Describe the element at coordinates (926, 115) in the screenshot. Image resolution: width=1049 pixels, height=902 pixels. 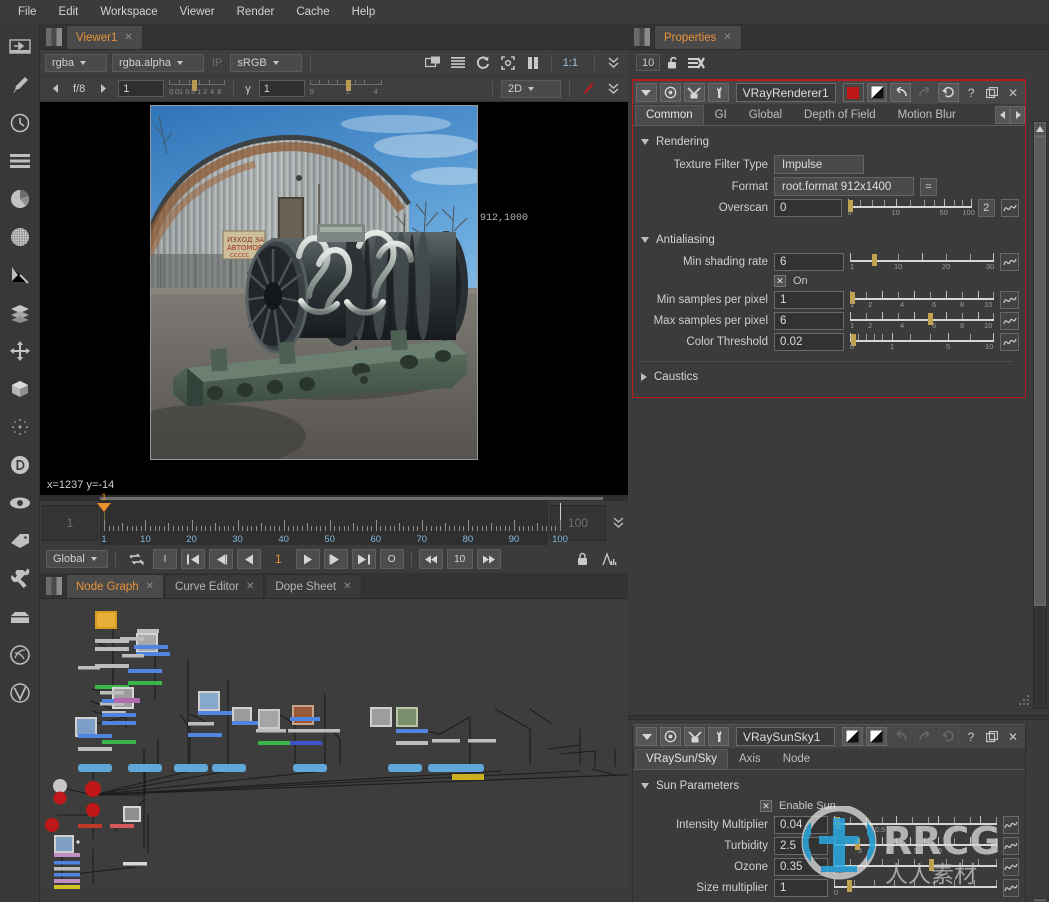
I see `tab-motion-blur: Motion Blur` at that location.